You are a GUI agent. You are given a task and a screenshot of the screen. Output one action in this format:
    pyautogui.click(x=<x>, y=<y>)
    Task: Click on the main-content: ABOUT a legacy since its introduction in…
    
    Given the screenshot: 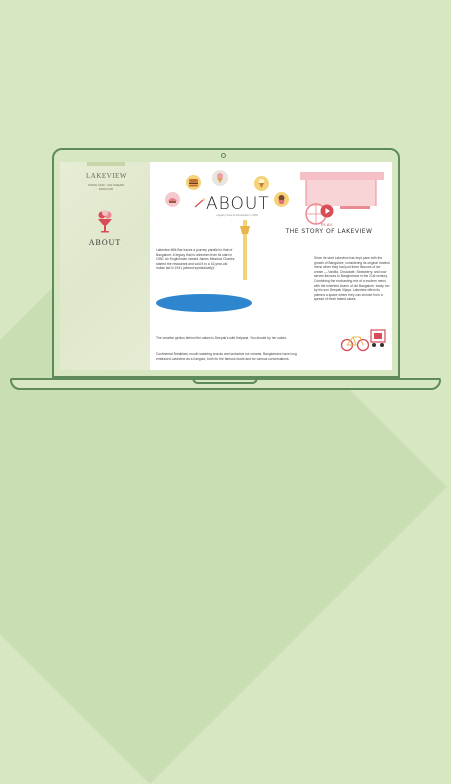 What is the action you would take?
    pyautogui.click(x=271, y=266)
    